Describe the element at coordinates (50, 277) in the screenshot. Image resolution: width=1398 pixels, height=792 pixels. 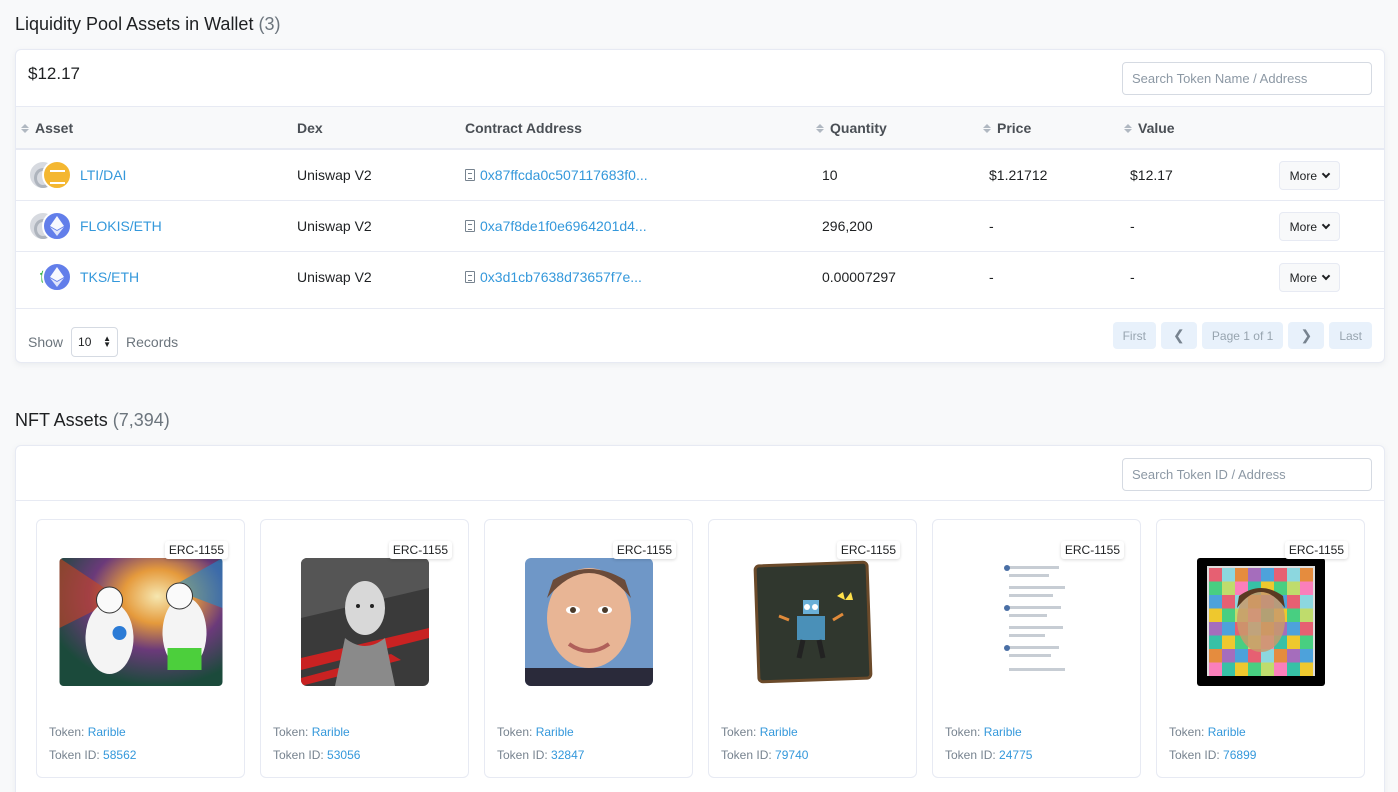
I see `token-pair-icon: t` at that location.